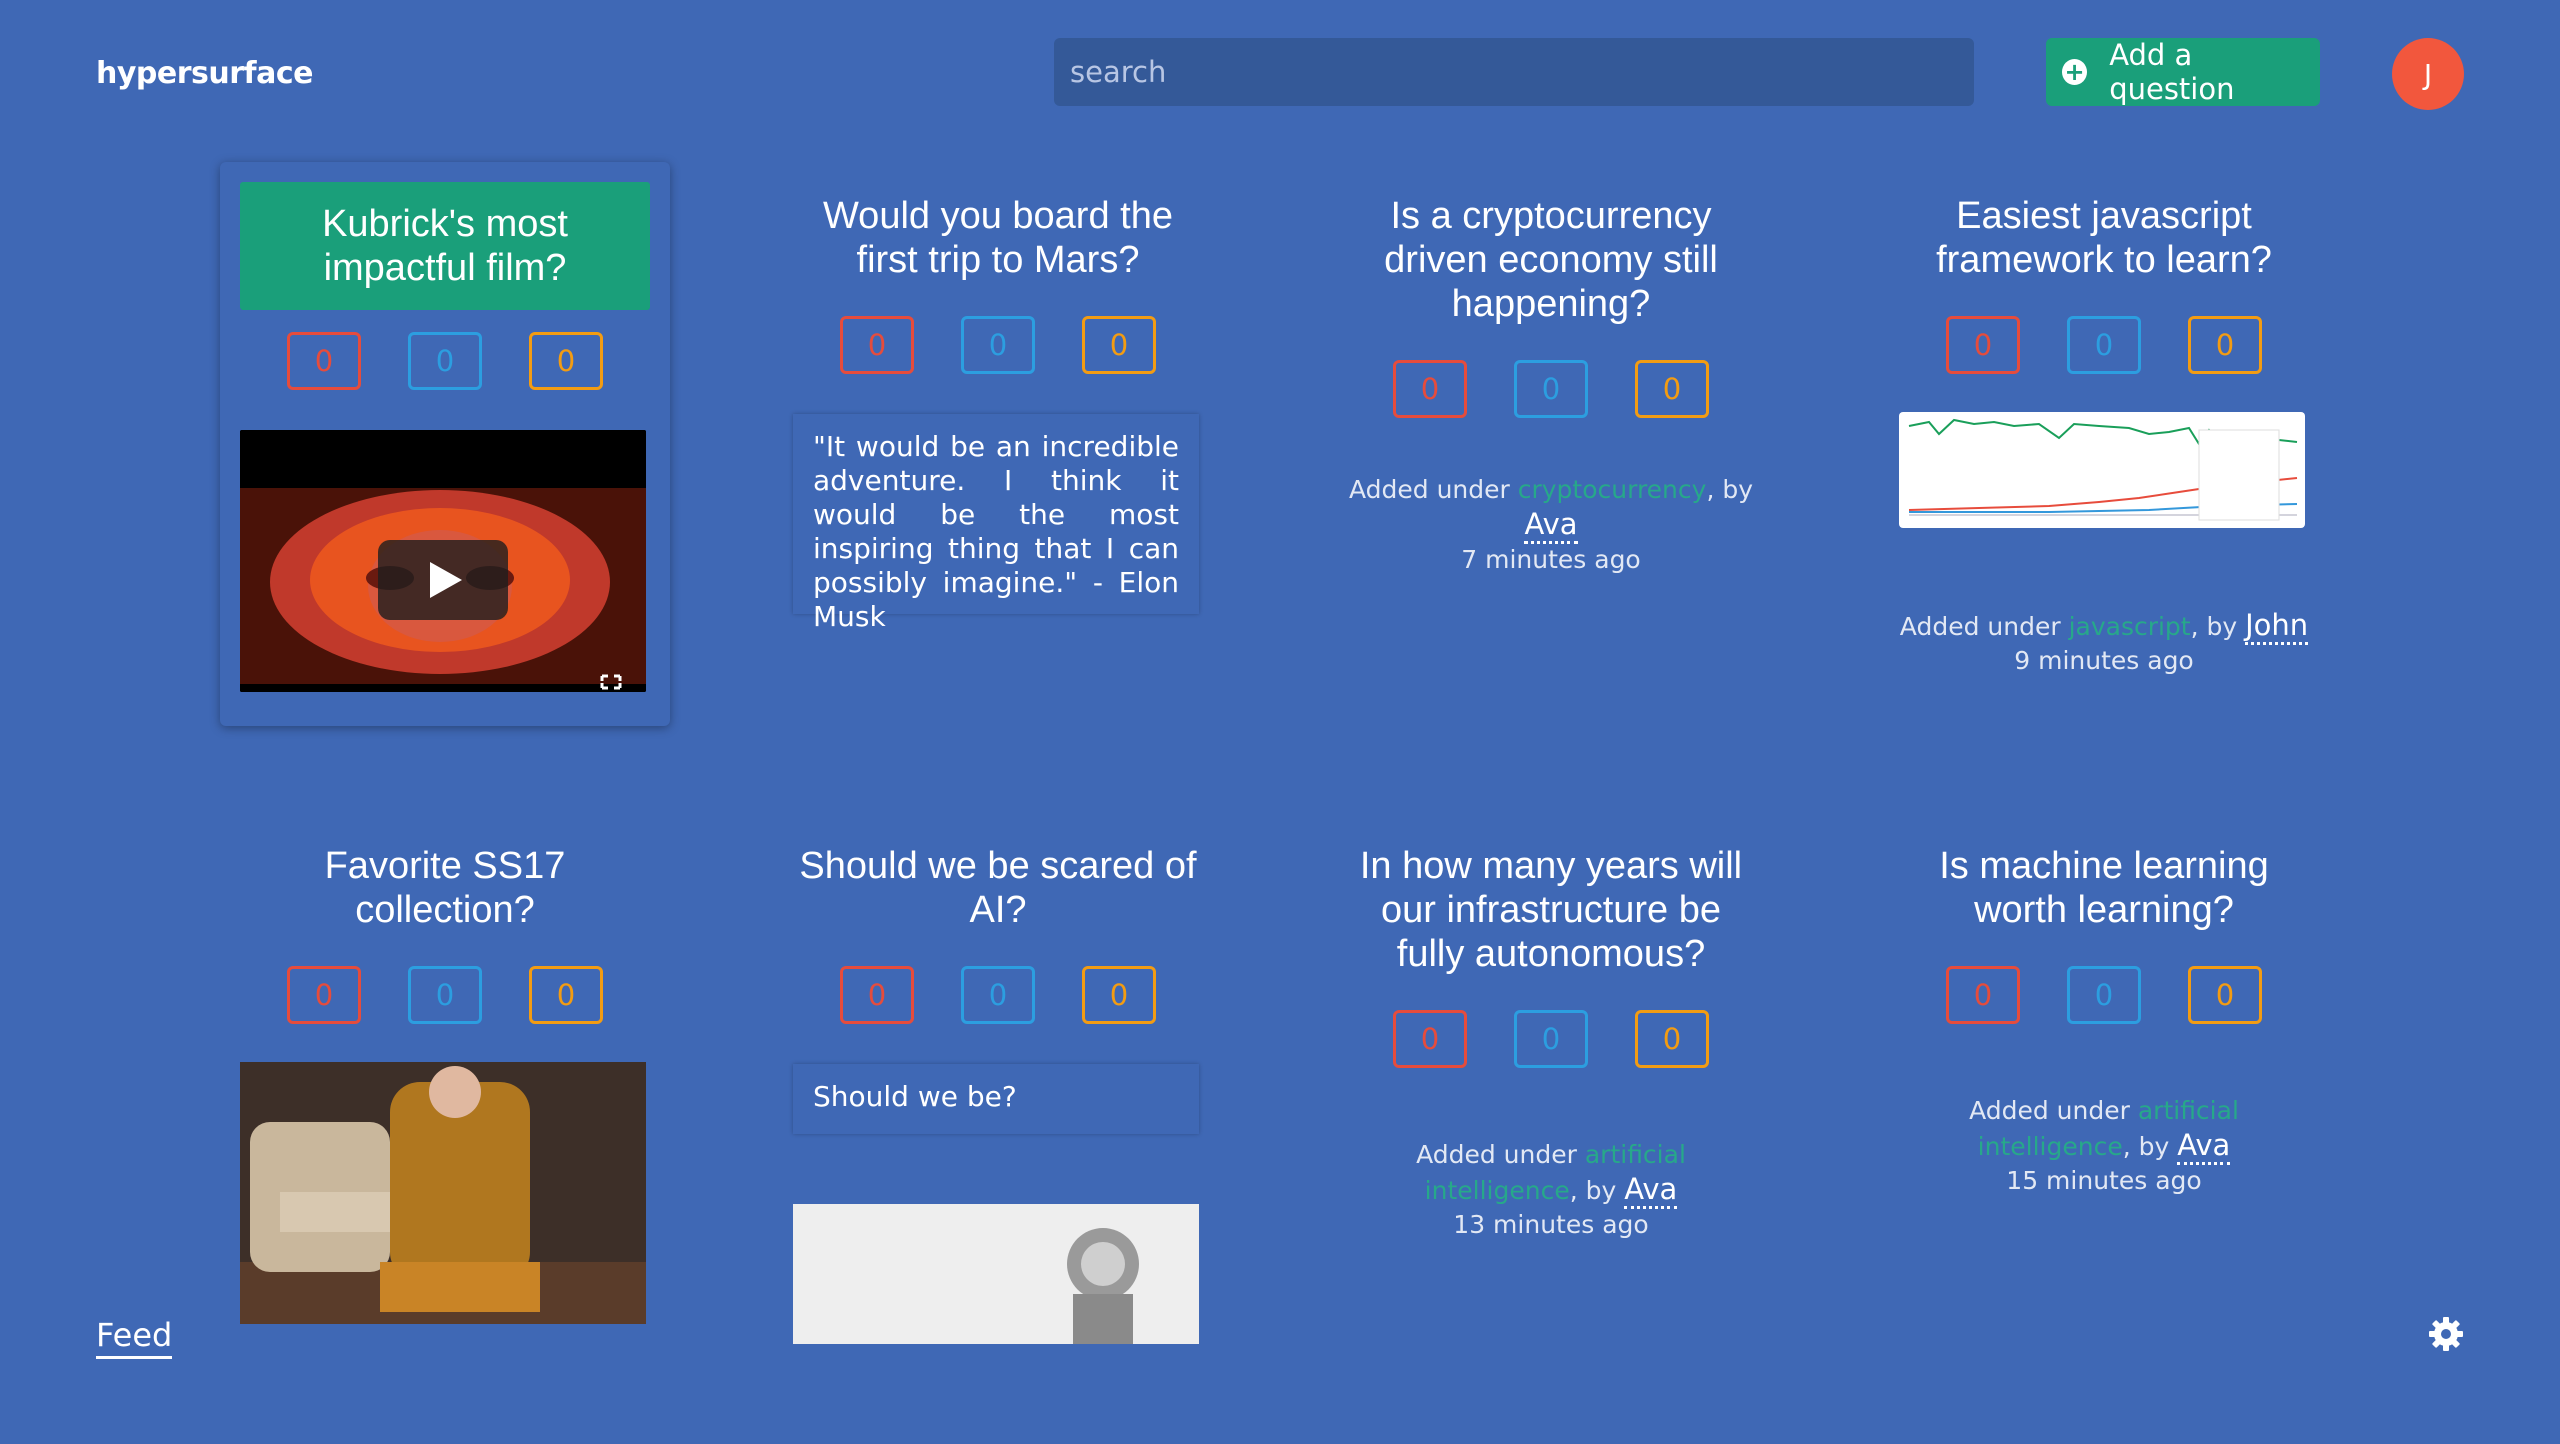  Describe the element at coordinates (2104, 238) in the screenshot. I see `question-title: Easiest javascript framework to learn?` at that location.